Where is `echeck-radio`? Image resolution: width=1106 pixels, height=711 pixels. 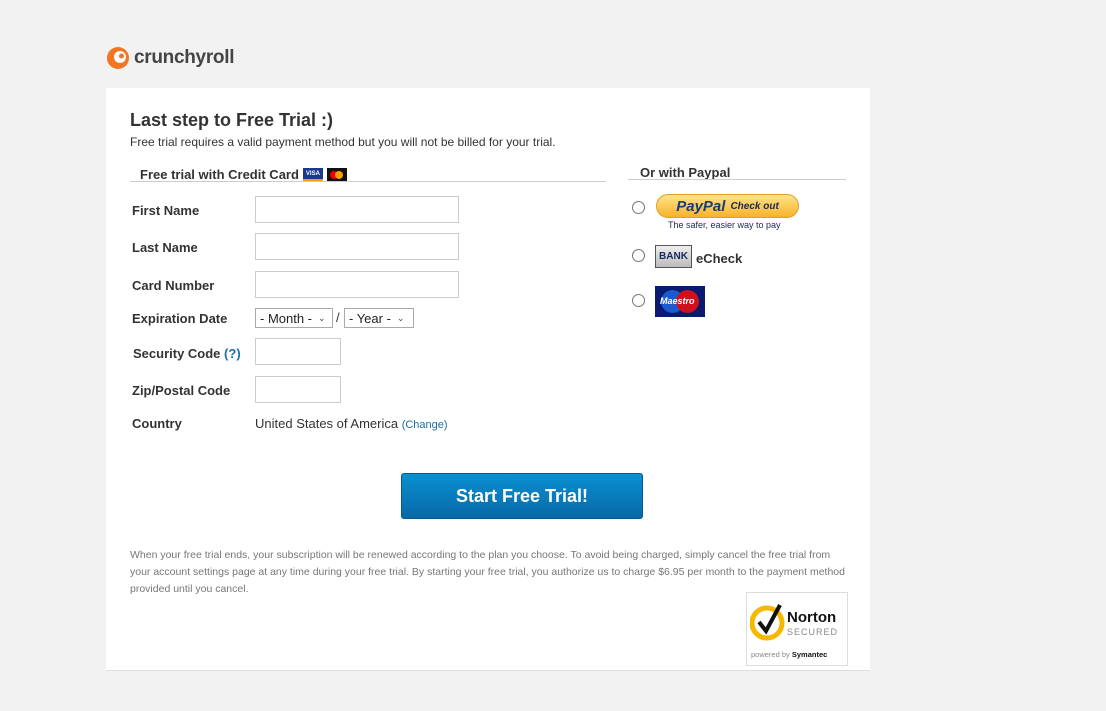 echeck-radio is located at coordinates (638, 255).